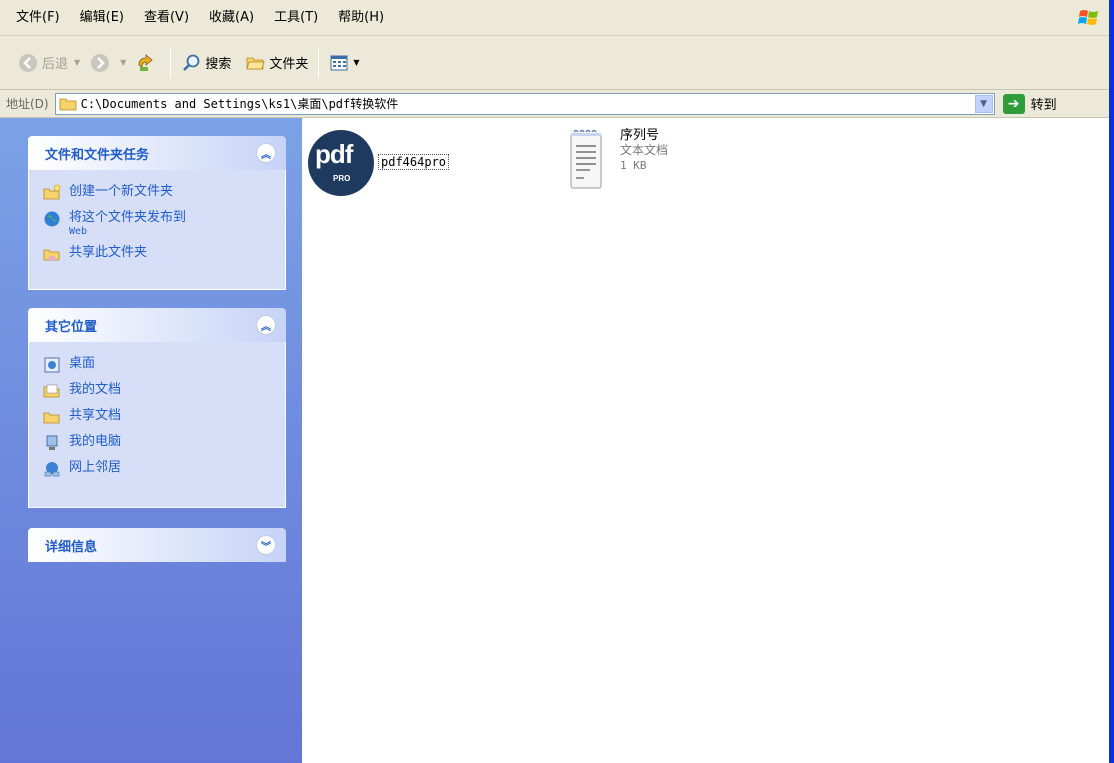  What do you see at coordinates (77, 62) in the screenshot?
I see `back-dropdown-icon: ▼` at bounding box center [77, 62].